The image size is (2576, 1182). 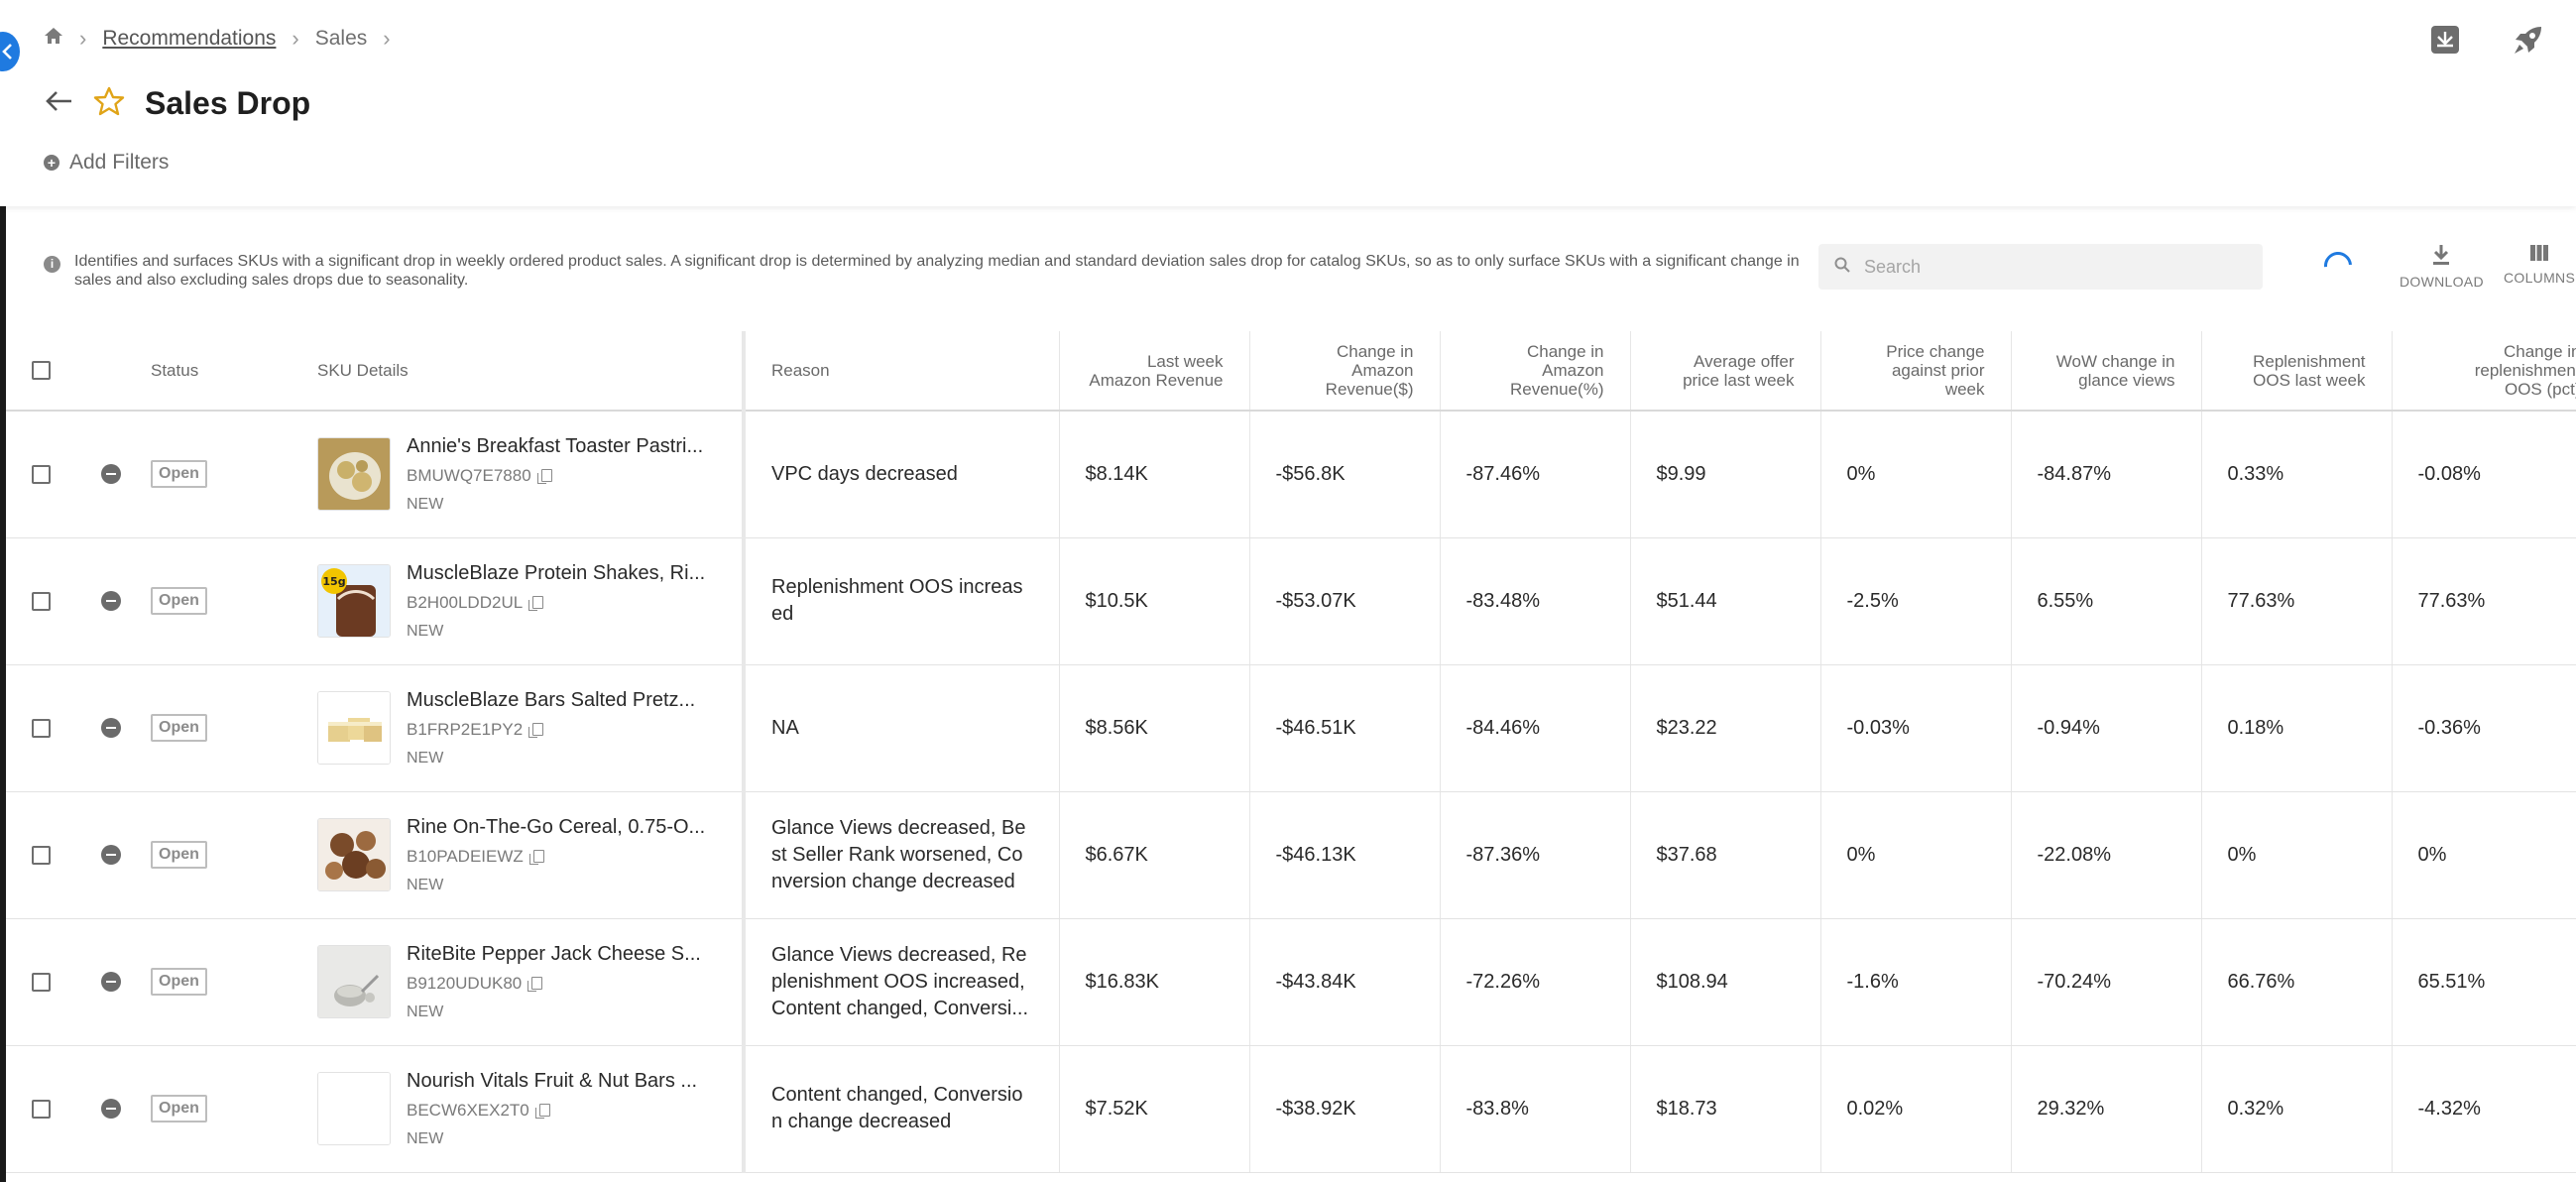 What do you see at coordinates (2297, 601) in the screenshot?
I see `replenishment-oos-cell: 77.63%` at bounding box center [2297, 601].